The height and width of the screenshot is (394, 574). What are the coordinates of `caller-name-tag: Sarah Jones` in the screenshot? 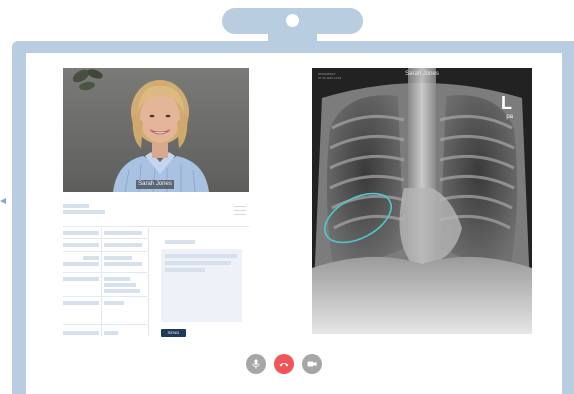 It's located at (155, 184).